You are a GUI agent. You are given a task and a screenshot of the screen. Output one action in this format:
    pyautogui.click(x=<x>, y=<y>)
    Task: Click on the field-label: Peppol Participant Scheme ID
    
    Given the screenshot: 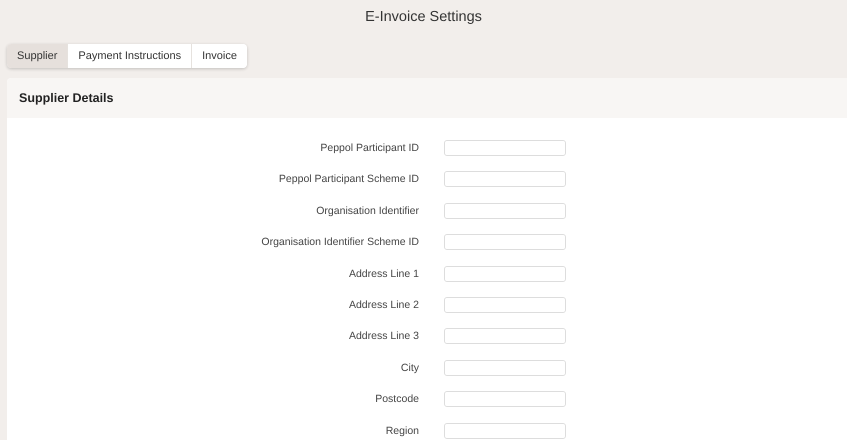 What is the action you would take?
    pyautogui.click(x=348, y=179)
    